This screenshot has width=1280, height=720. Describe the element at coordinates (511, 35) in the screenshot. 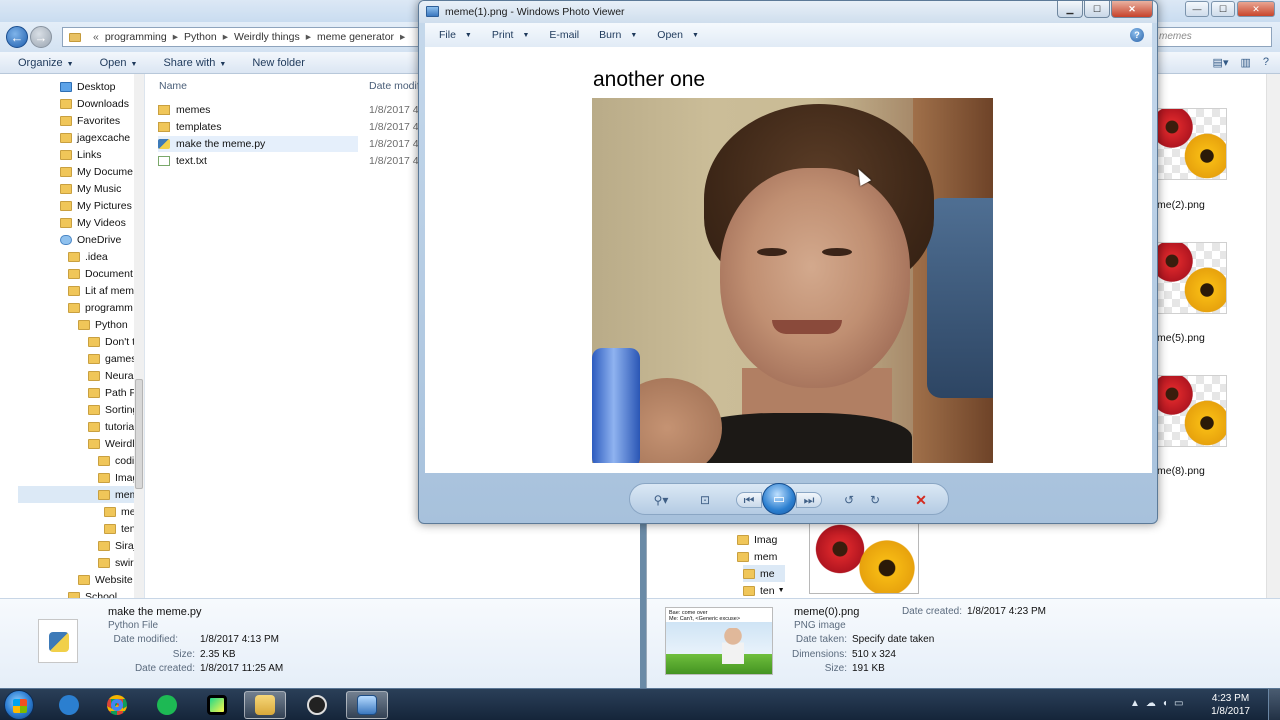

I see `menu-print: Print ▼` at that location.